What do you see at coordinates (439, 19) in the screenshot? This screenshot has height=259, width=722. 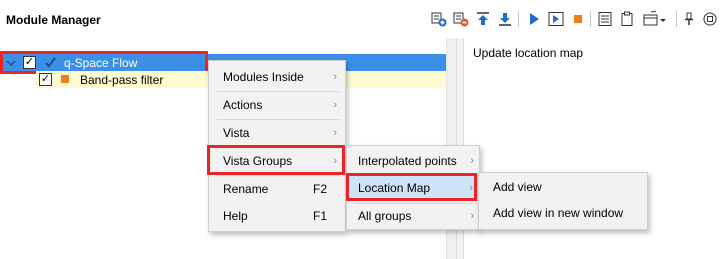 I see `add-module-icon` at bounding box center [439, 19].